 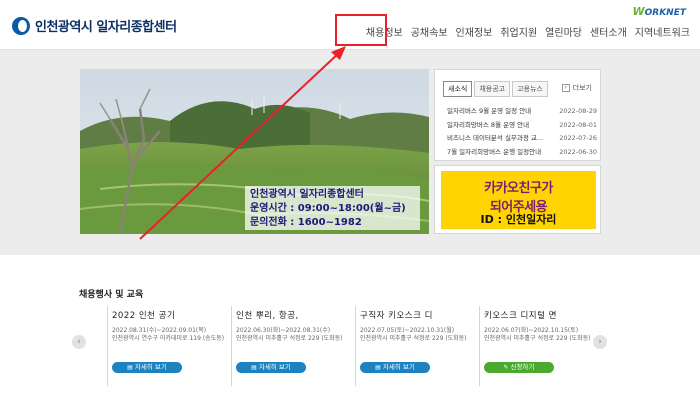 I want to click on nav-item-talent: 인재정보, so click(x=474, y=31).